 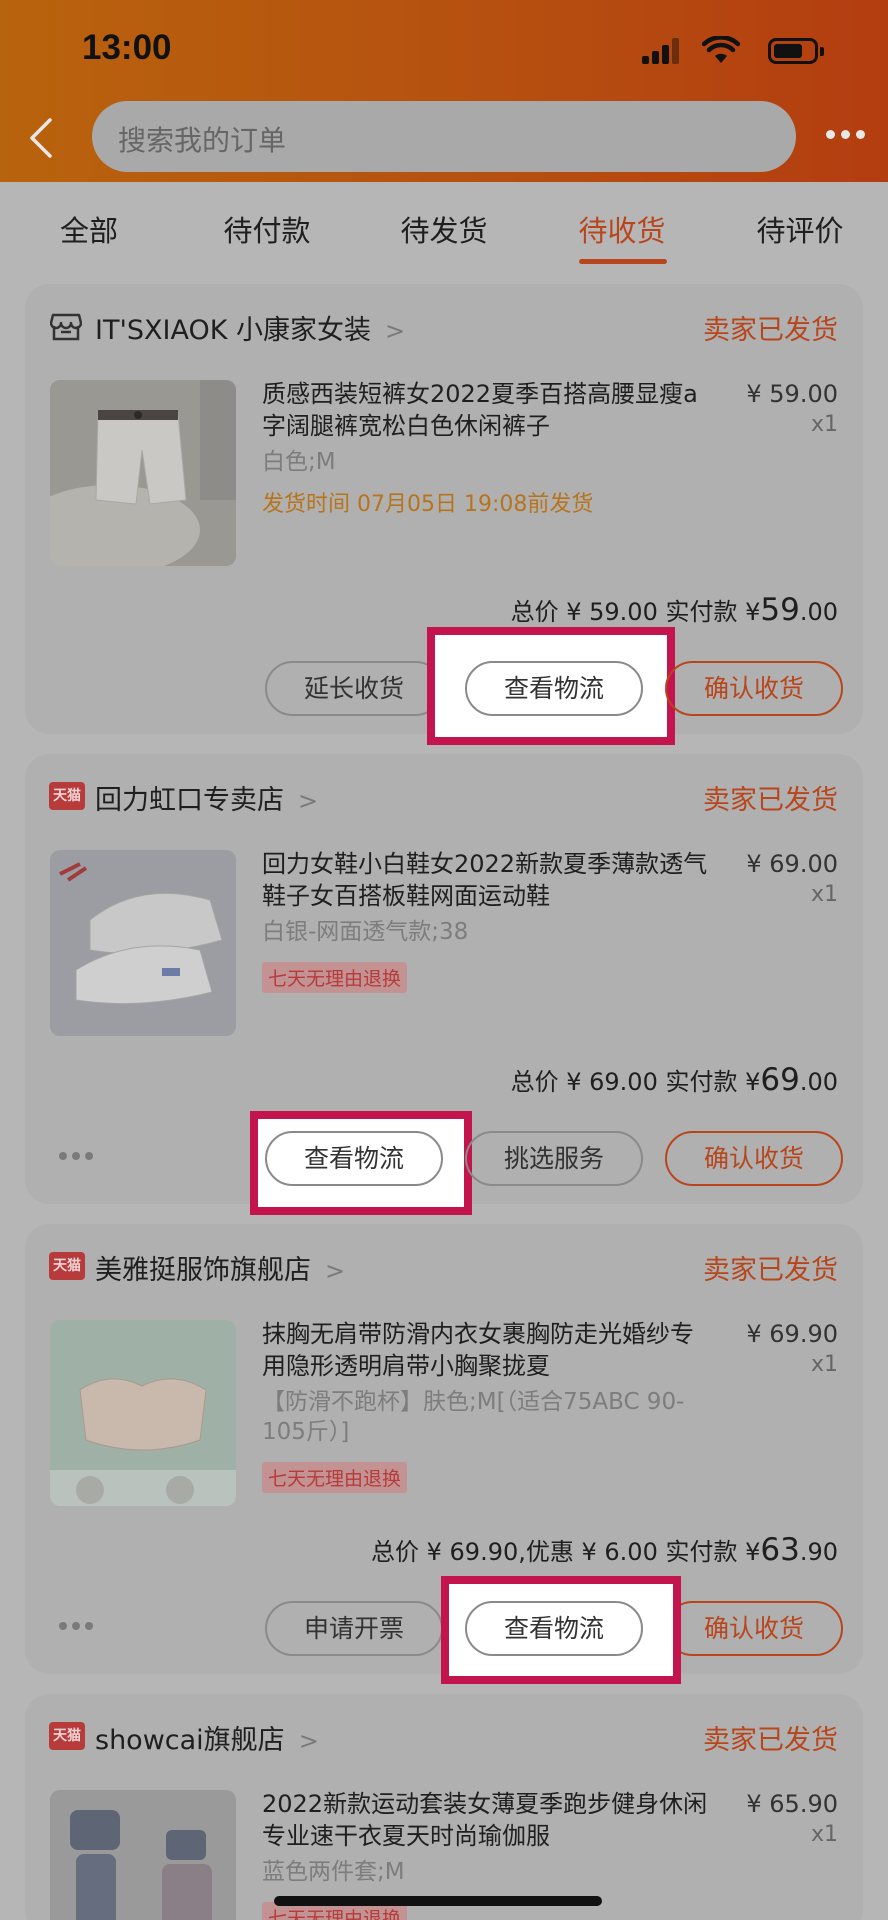 What do you see at coordinates (792, 394) in the screenshot?
I see `product-price: ¥ 59.00` at bounding box center [792, 394].